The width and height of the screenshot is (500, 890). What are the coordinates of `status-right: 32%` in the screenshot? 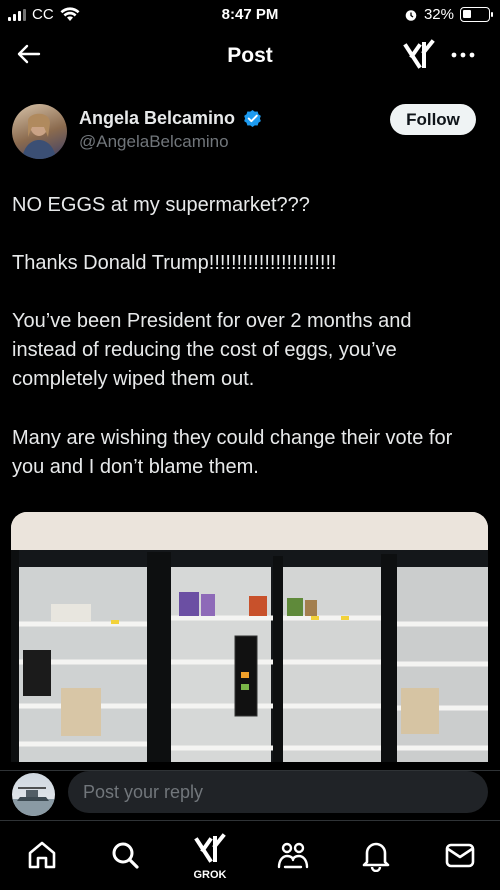 It's located at (448, 14).